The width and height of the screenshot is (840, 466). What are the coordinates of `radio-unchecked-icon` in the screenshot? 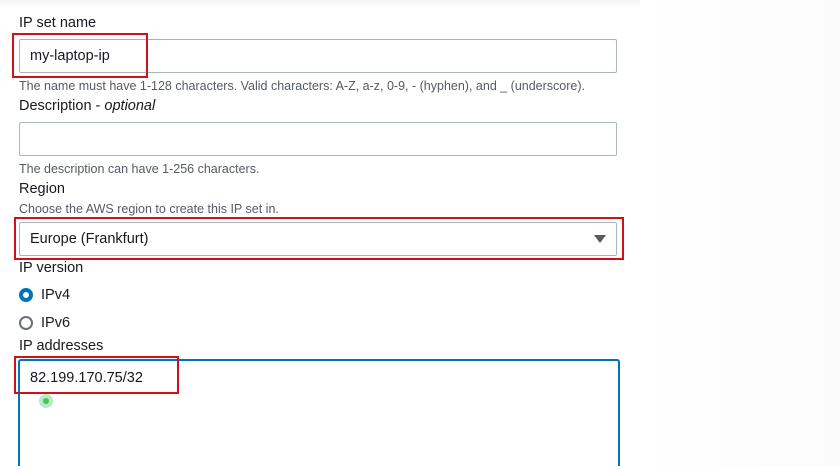 It's located at (26, 323).